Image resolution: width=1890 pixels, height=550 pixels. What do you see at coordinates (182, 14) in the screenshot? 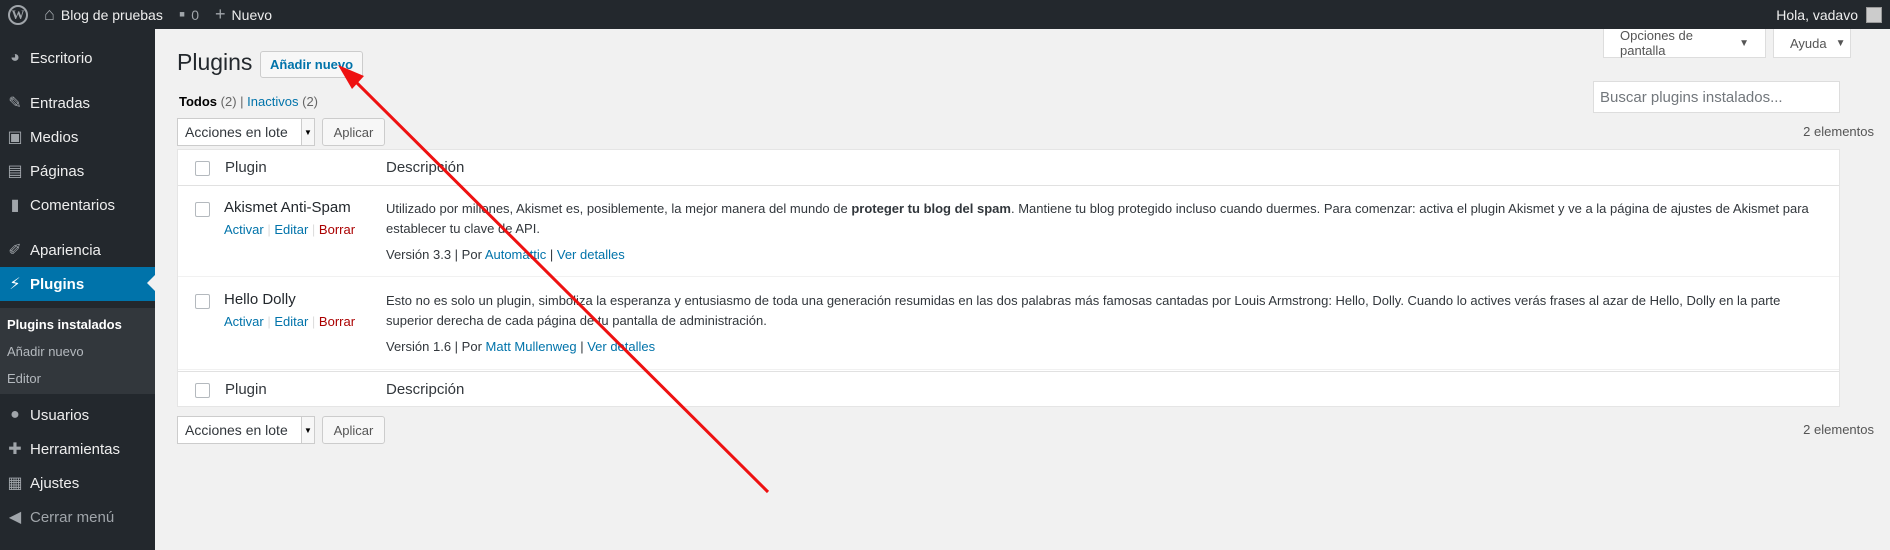
I see `comment-bubble-icon: ▪` at bounding box center [182, 14].